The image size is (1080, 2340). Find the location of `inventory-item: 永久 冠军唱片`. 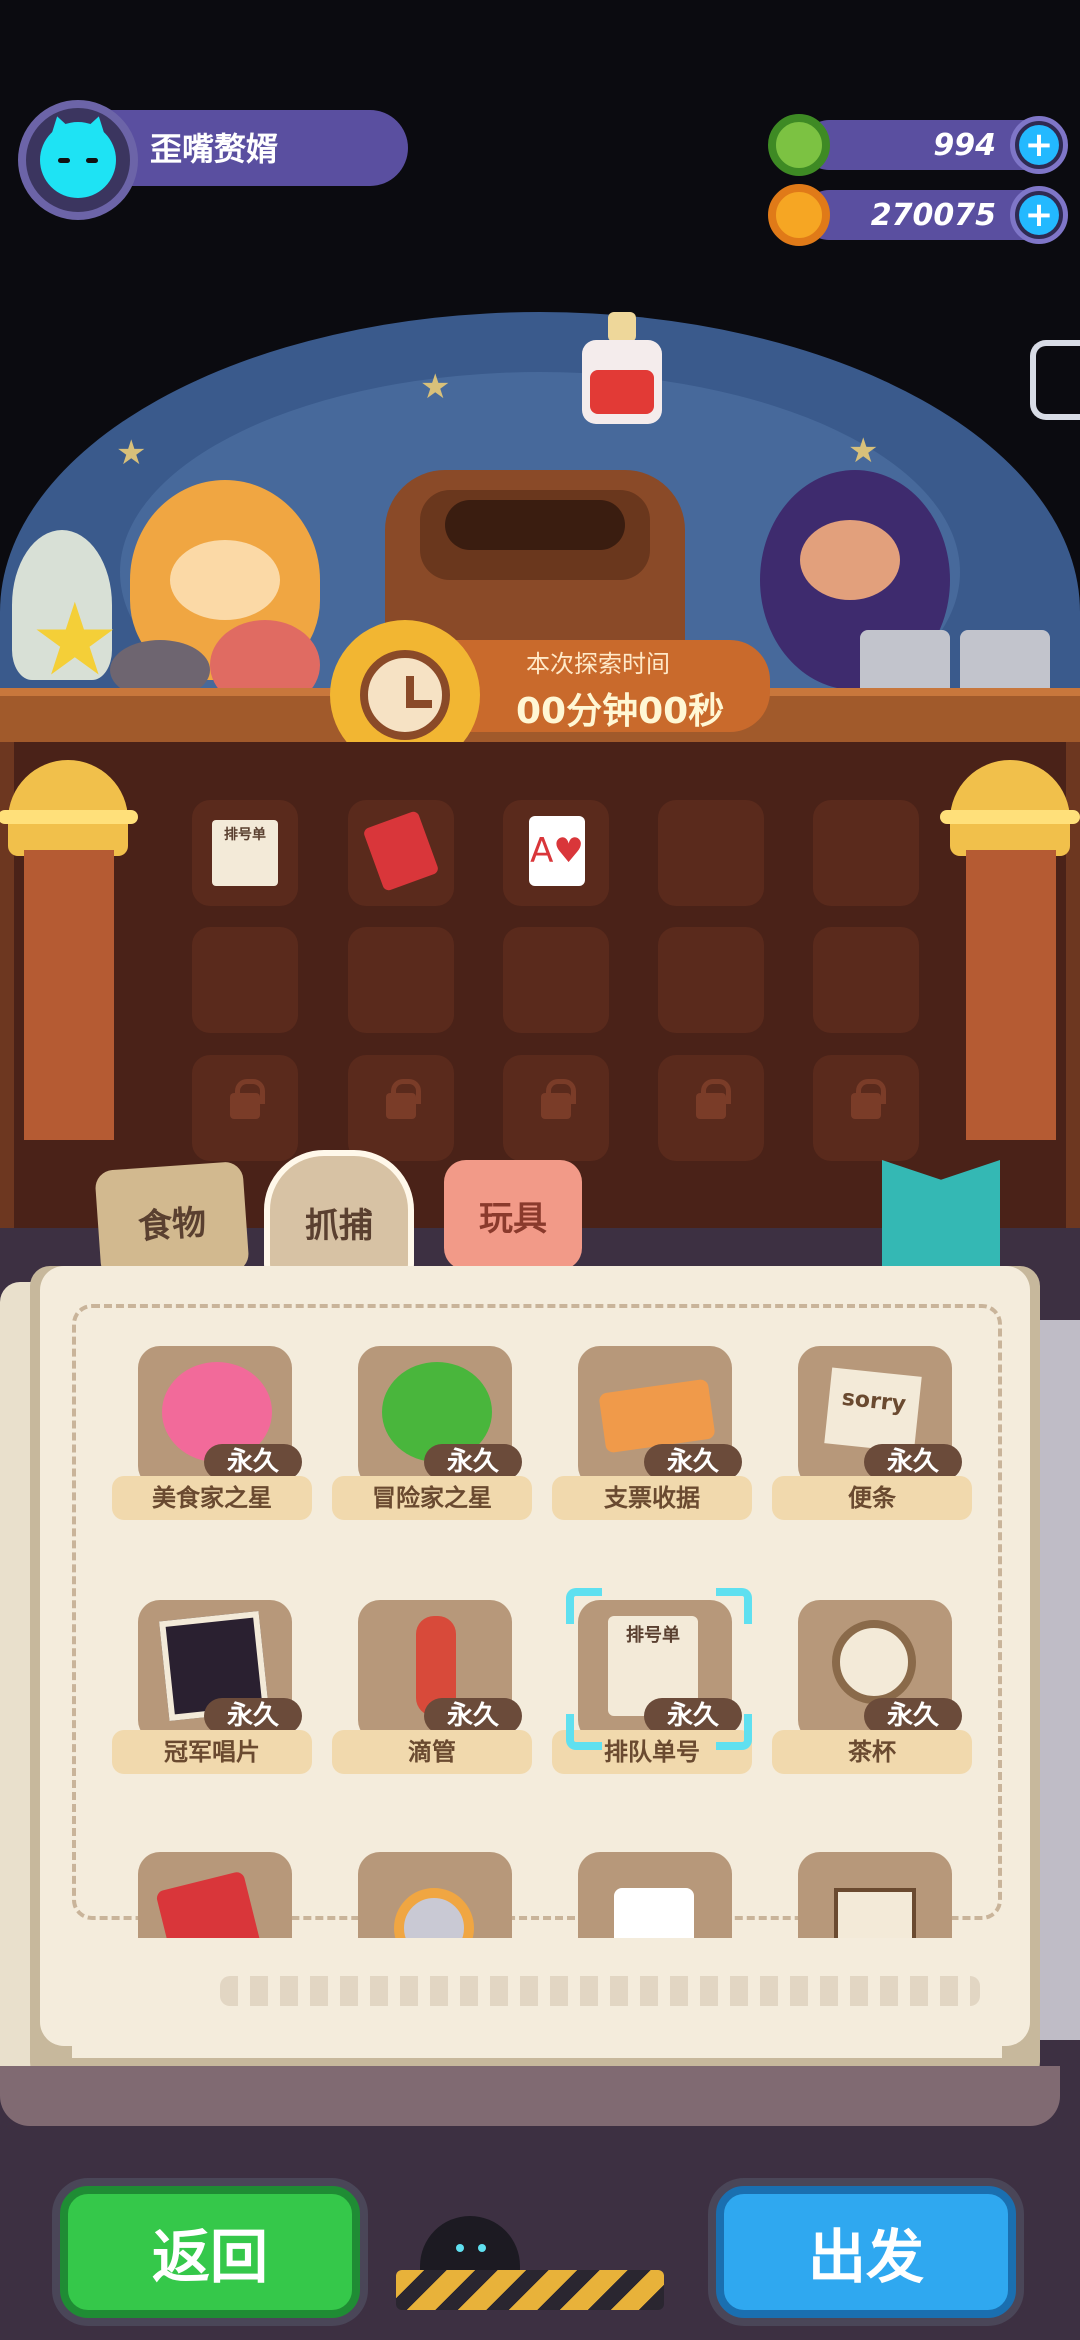

inventory-item: 永久 冠军唱片 is located at coordinates (212, 1700).